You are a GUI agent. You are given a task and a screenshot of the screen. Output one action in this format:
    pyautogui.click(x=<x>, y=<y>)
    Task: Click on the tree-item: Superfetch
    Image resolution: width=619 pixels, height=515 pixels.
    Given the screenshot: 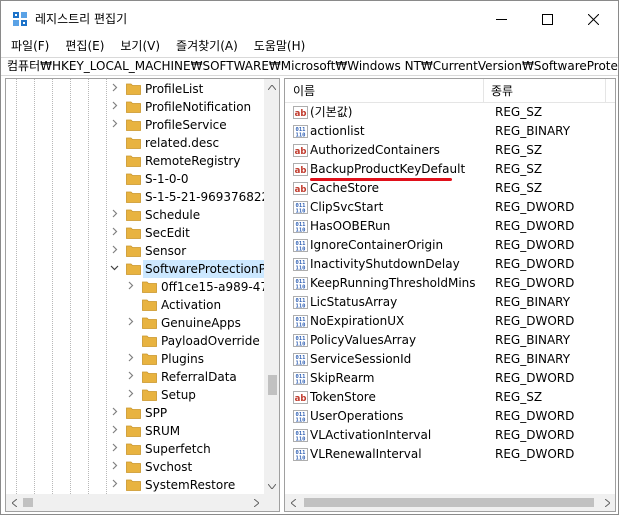 What is the action you would take?
    pyautogui.click(x=135, y=449)
    